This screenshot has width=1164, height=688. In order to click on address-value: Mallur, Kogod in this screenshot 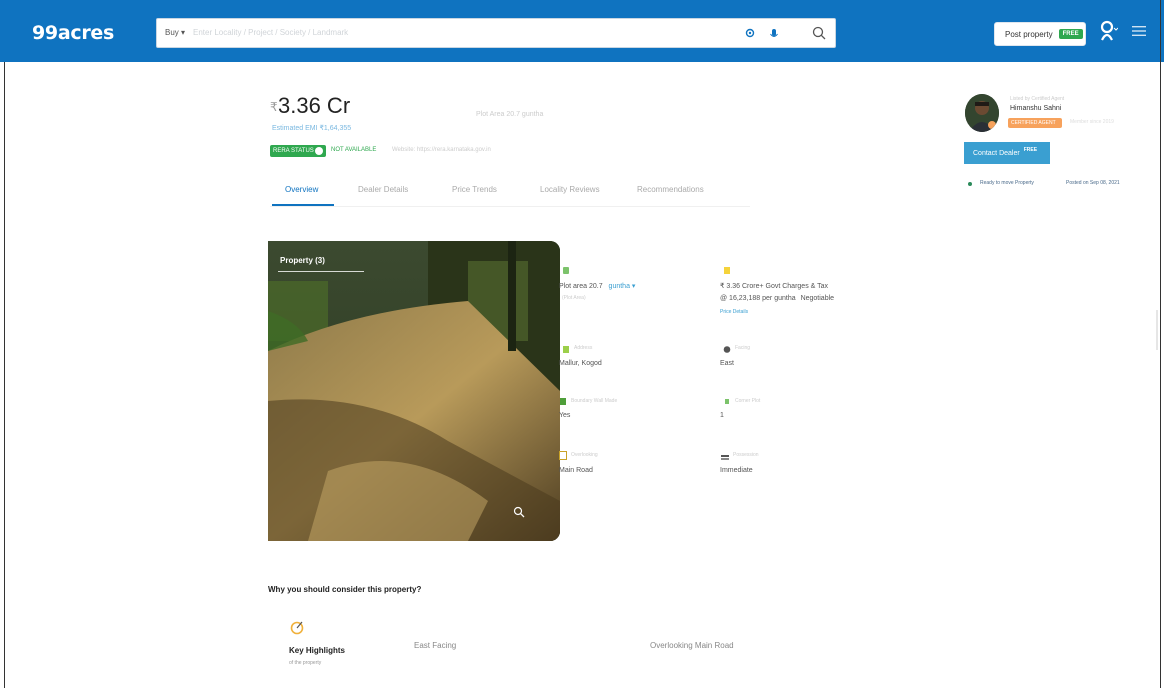, I will do `click(580, 363)`.